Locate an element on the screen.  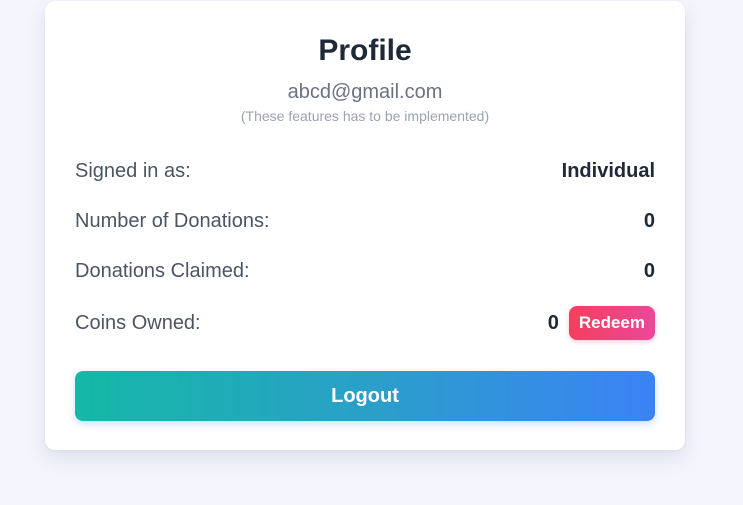
claimed-value: 0 is located at coordinates (649, 270).